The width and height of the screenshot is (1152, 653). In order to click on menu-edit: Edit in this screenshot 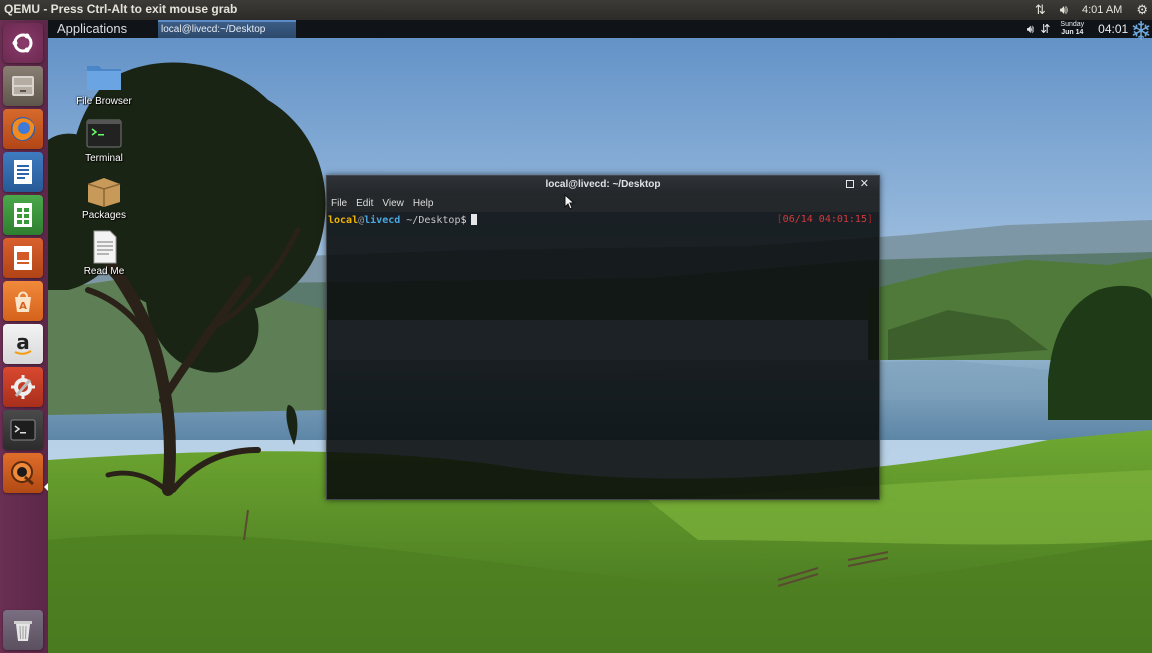, I will do `click(364, 203)`.